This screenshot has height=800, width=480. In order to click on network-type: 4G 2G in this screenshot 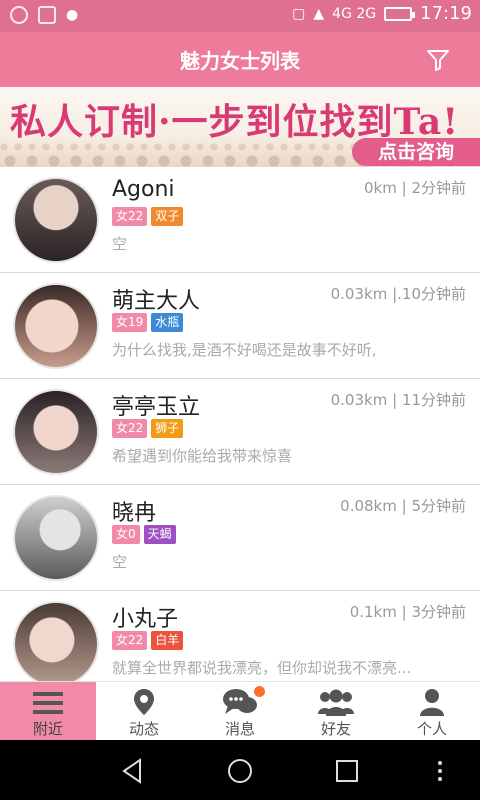, I will do `click(354, 13)`.